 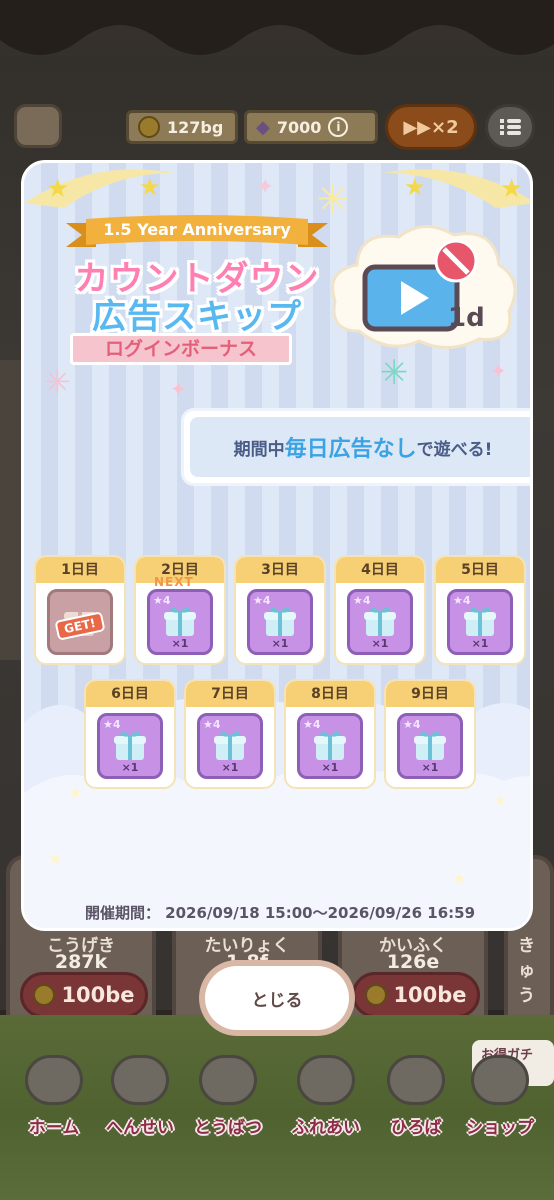 What do you see at coordinates (430, 694) in the screenshot?
I see `day-label: 9日目` at bounding box center [430, 694].